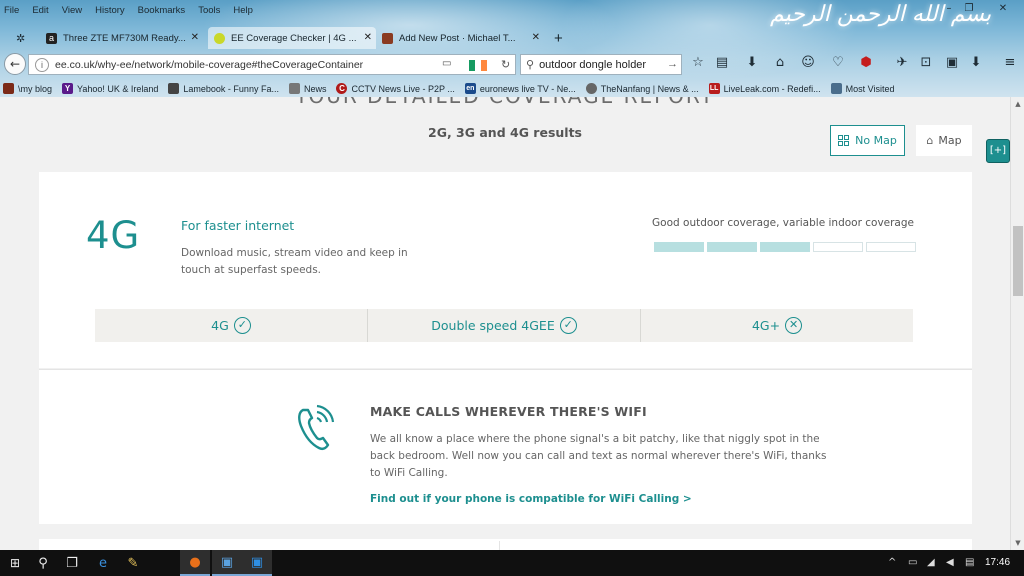  I want to click on download-icon: ⬇, so click(752, 62).